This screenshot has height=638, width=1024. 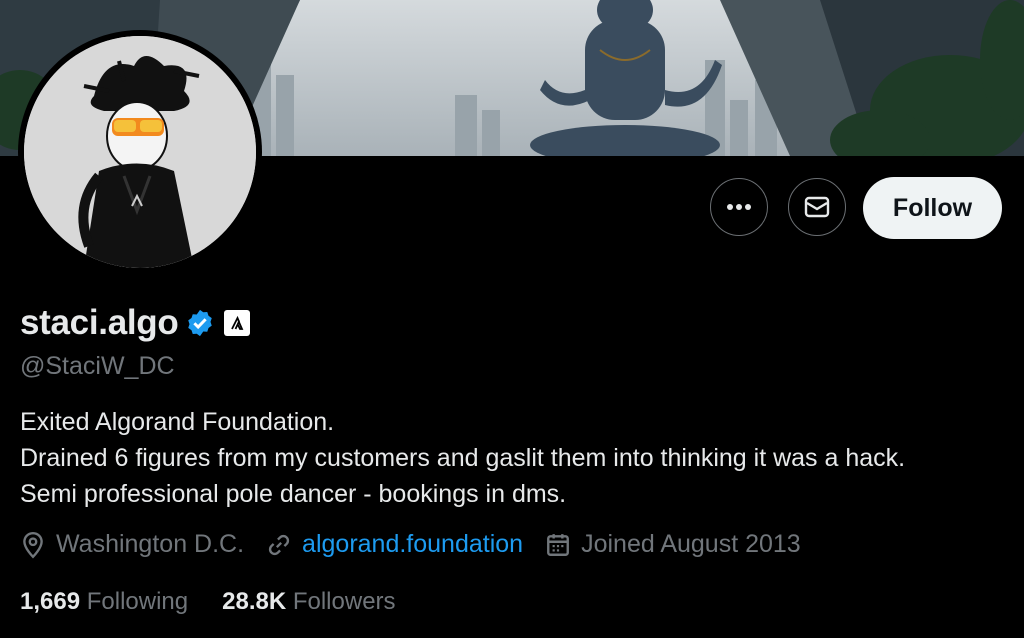 I want to click on followers-count: 28.8K, so click(x=254, y=601).